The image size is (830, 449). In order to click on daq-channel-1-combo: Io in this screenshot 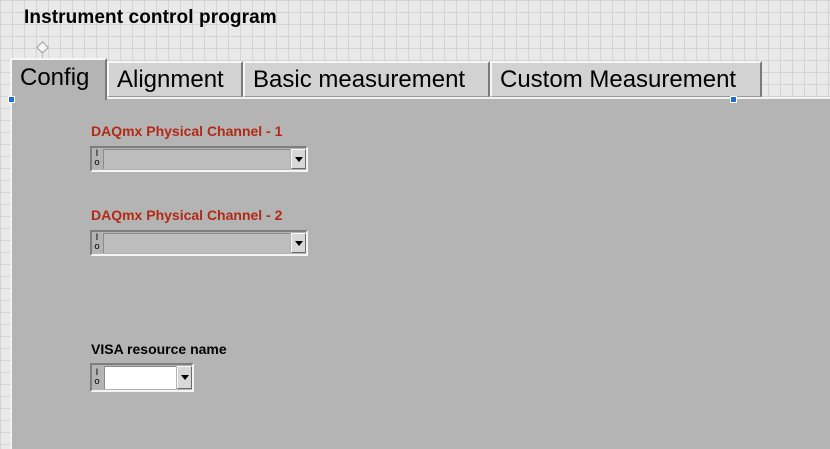, I will do `click(199, 159)`.